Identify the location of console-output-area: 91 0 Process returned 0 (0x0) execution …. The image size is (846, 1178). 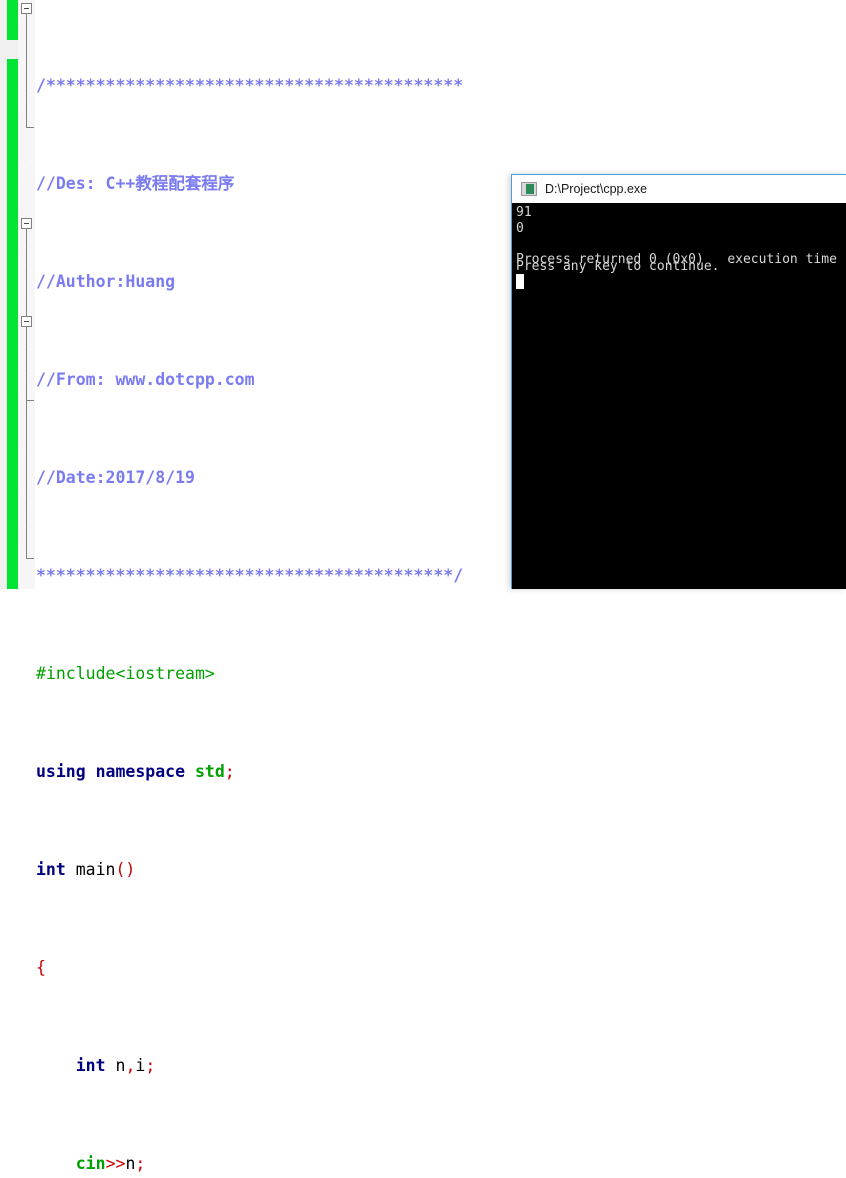
(679, 396).